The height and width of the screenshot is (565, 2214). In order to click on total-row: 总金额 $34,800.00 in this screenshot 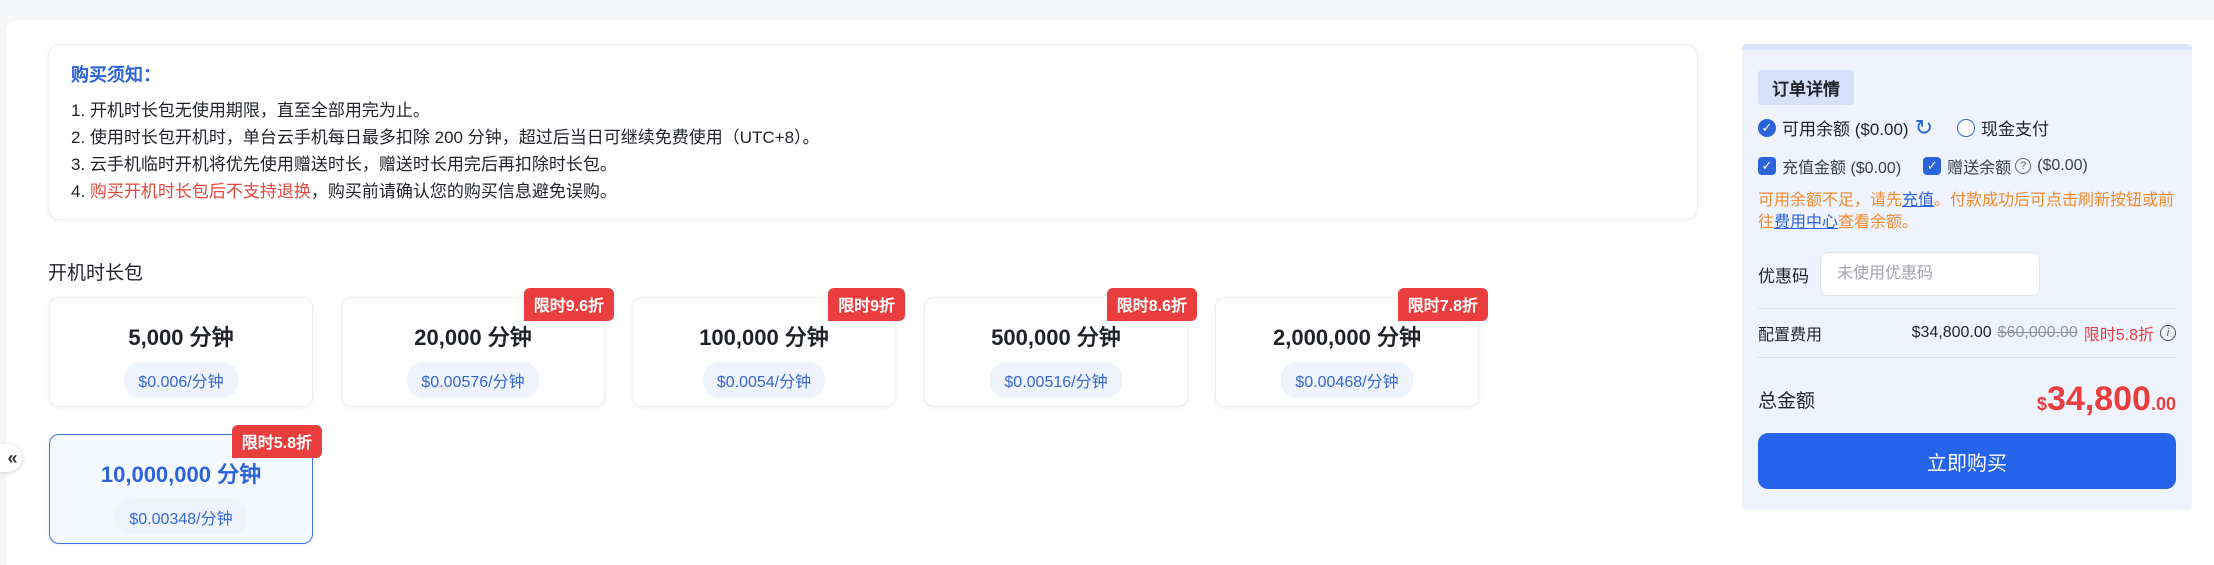, I will do `click(1967, 399)`.